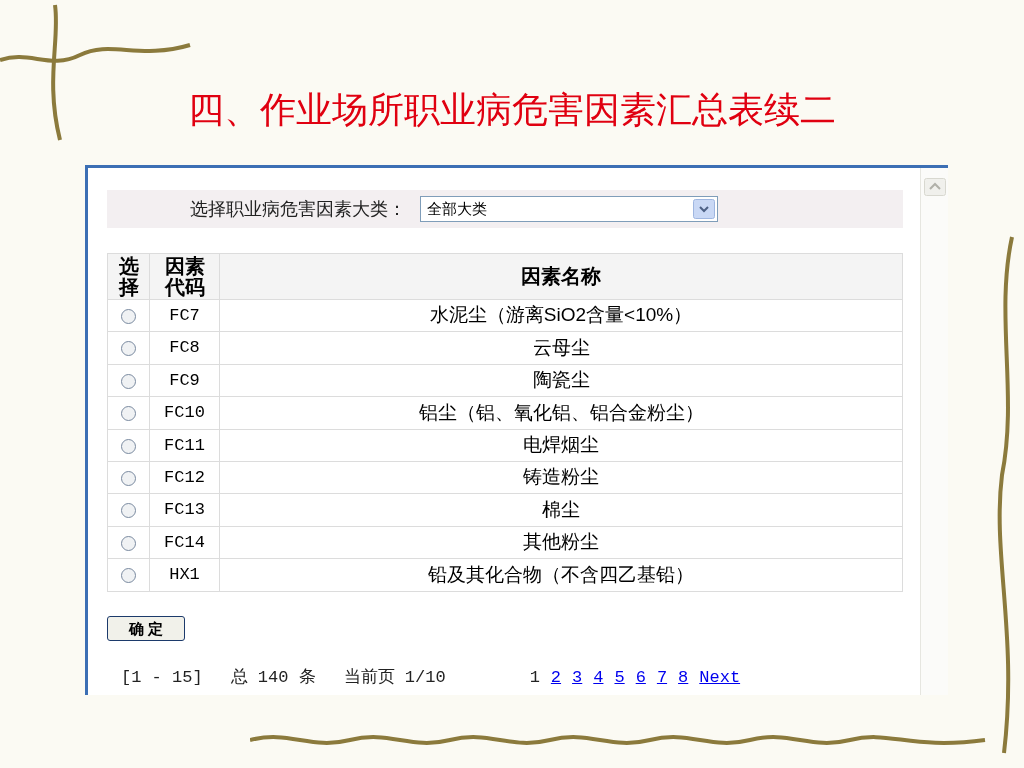  Describe the element at coordinates (720, 677) in the screenshot. I see `next-link: Next` at that location.